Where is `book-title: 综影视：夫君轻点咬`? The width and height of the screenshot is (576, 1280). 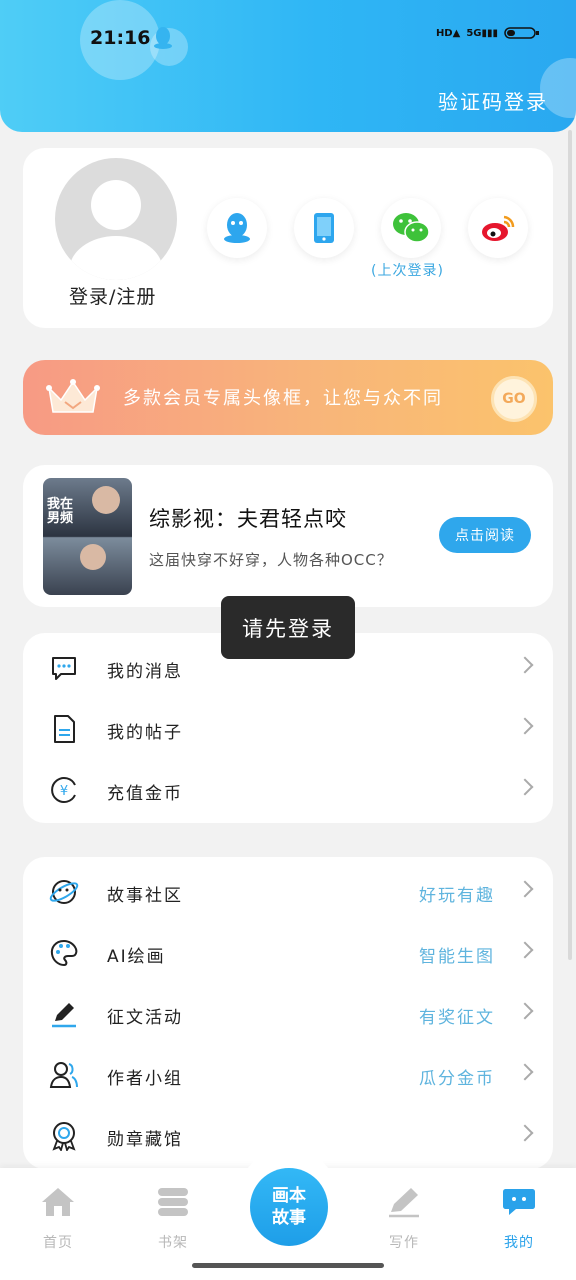
book-title: 综影视：夫君轻点咬 is located at coordinates (248, 519).